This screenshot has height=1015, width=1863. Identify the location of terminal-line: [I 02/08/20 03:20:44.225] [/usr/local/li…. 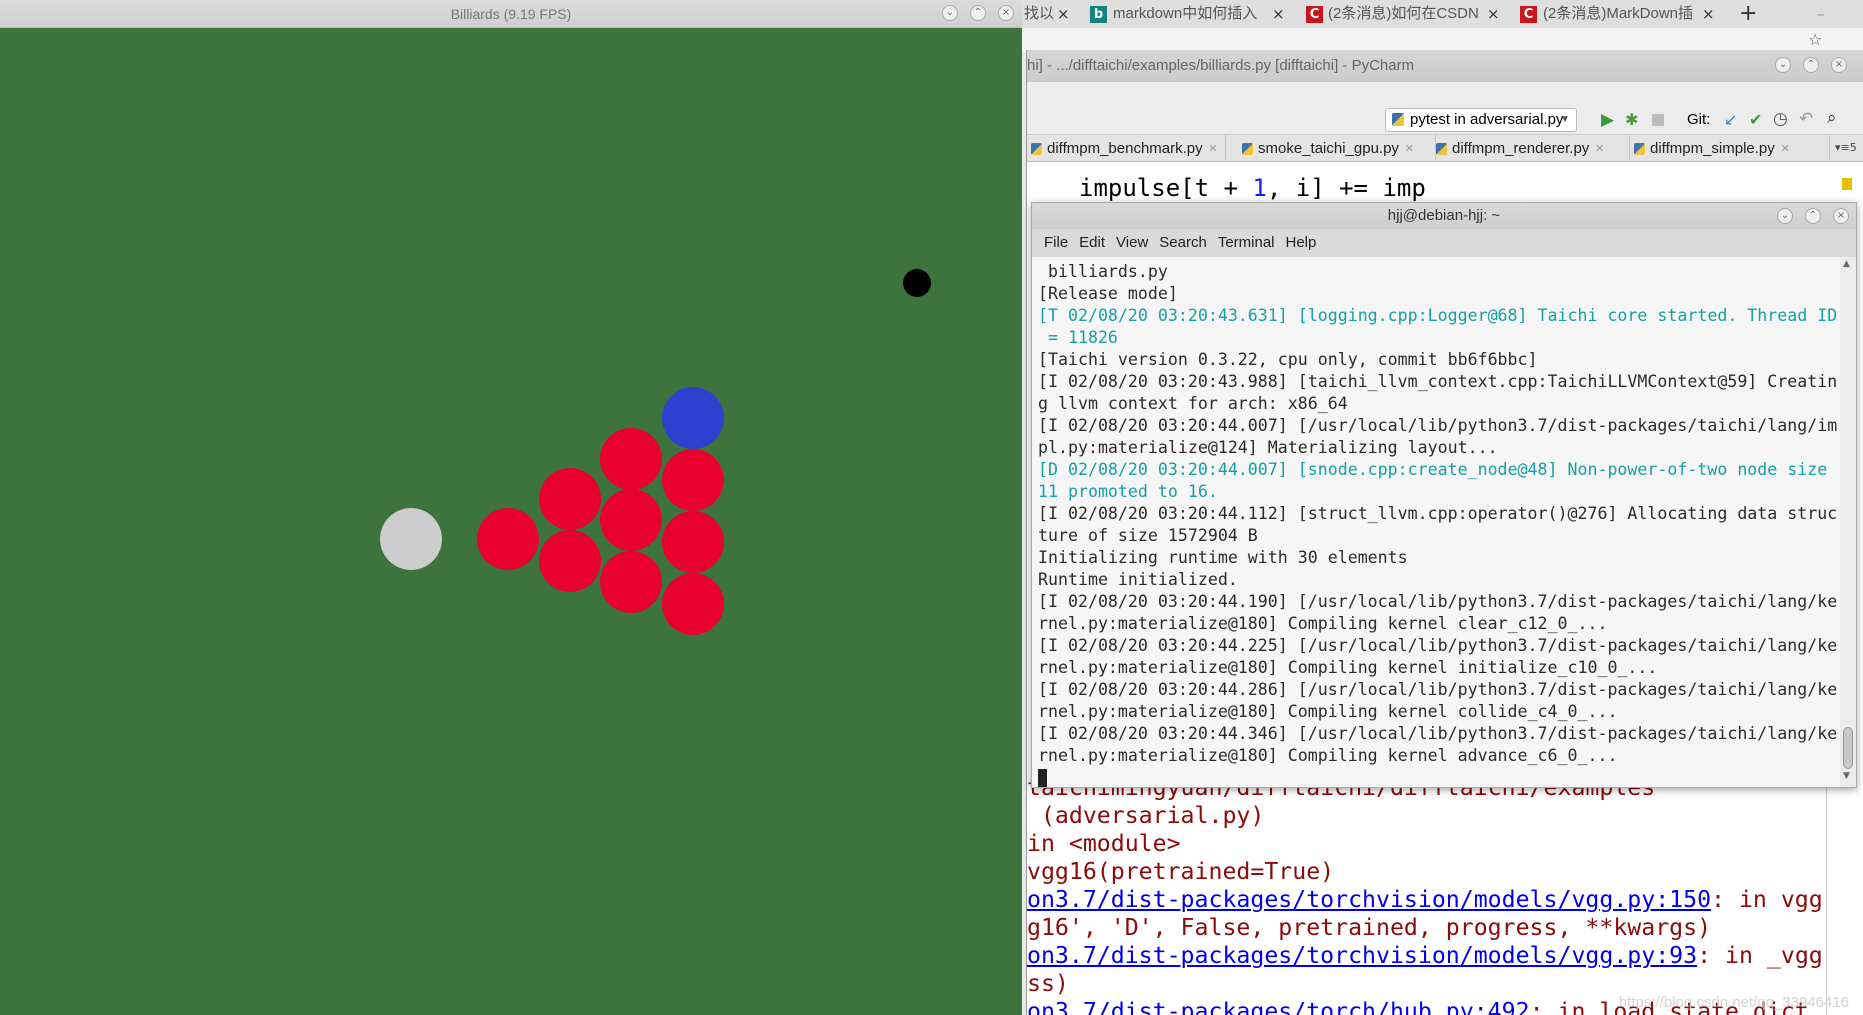
(1438, 645).